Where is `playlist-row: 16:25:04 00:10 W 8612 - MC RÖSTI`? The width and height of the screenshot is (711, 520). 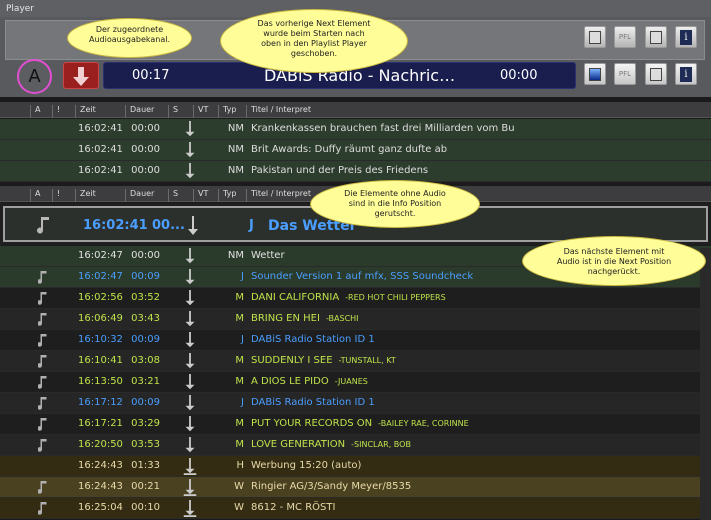
playlist-row: 16:25:04 00:10 W 8612 - MC RÖSTI is located at coordinates (355, 508).